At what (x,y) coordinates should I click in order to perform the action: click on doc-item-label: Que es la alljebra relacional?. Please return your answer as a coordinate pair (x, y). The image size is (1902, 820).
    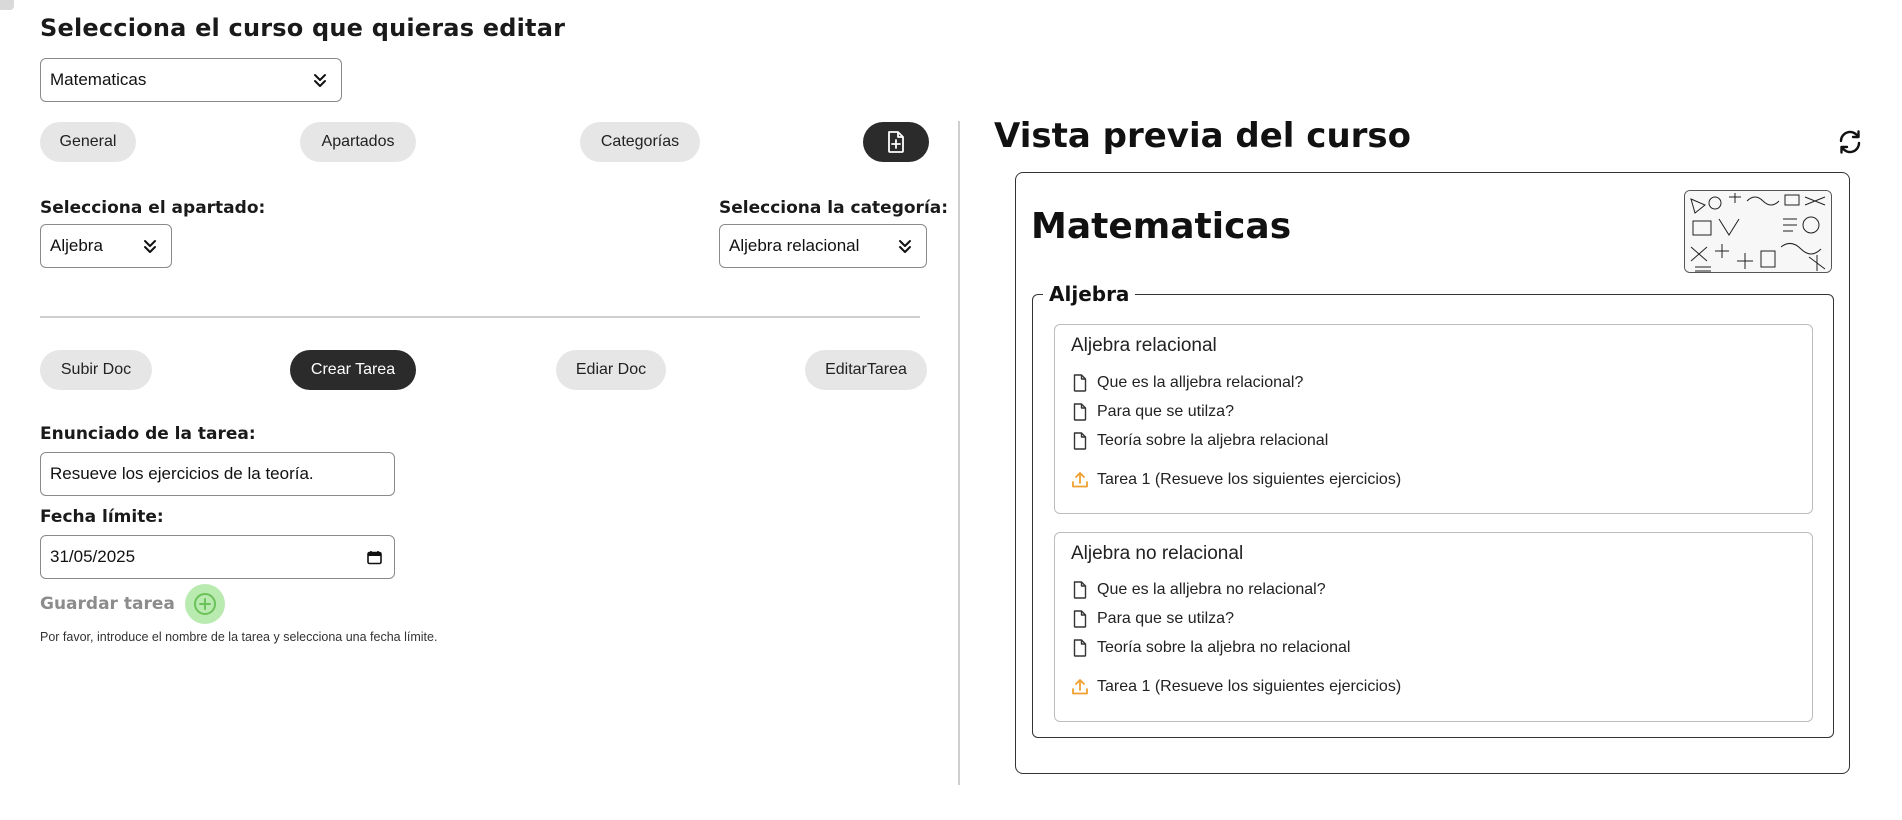
    Looking at the image, I should click on (1200, 382).